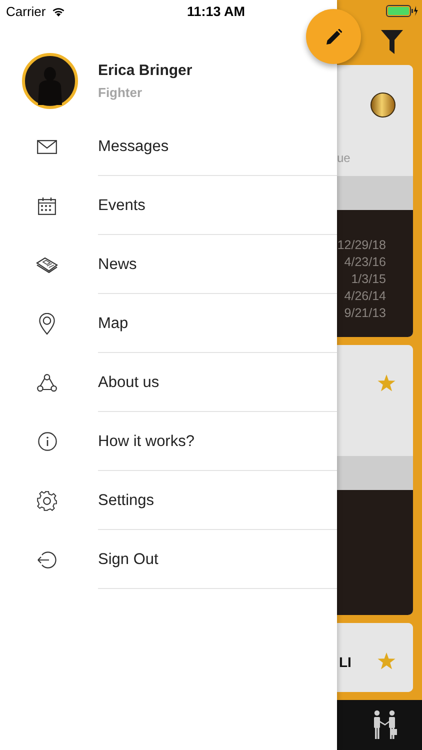 This screenshot has width=422, height=750. Describe the element at coordinates (47, 147) in the screenshot. I see `mail-icon` at that location.